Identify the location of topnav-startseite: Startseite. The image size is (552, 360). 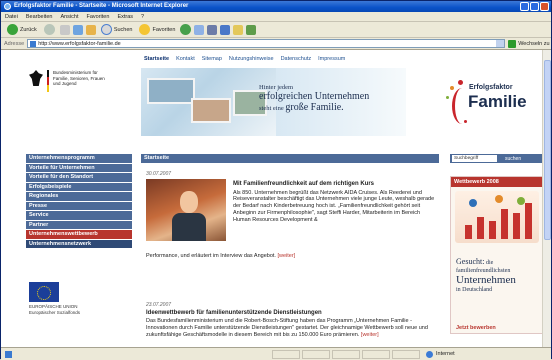
(156, 59).